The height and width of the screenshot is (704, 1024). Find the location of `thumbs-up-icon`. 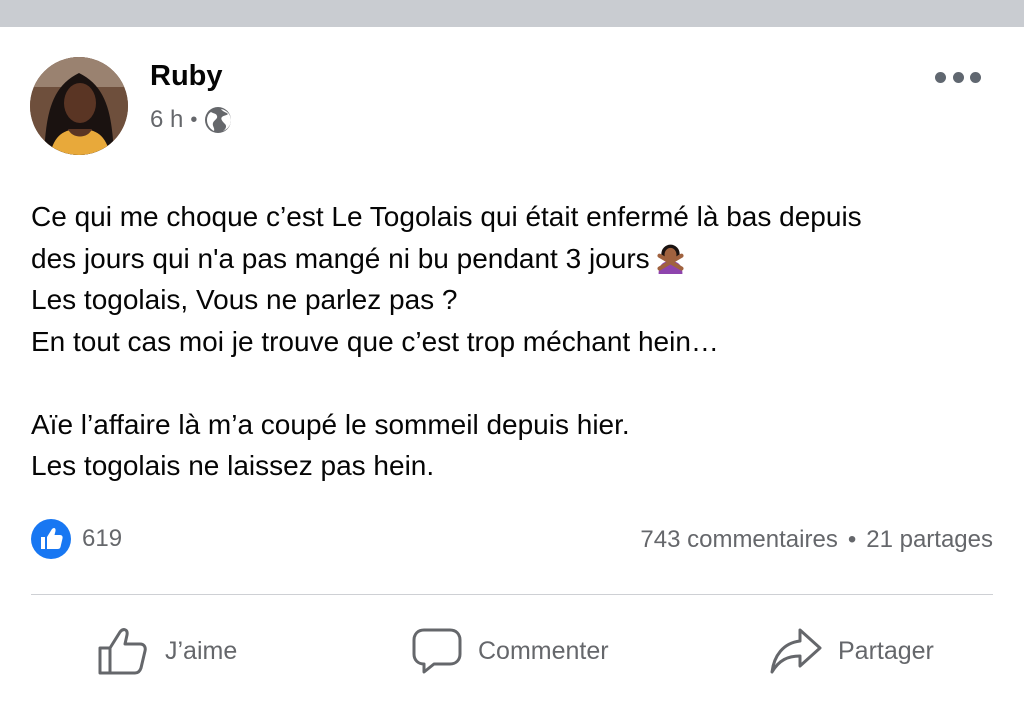

thumbs-up-icon is located at coordinates (122, 651).